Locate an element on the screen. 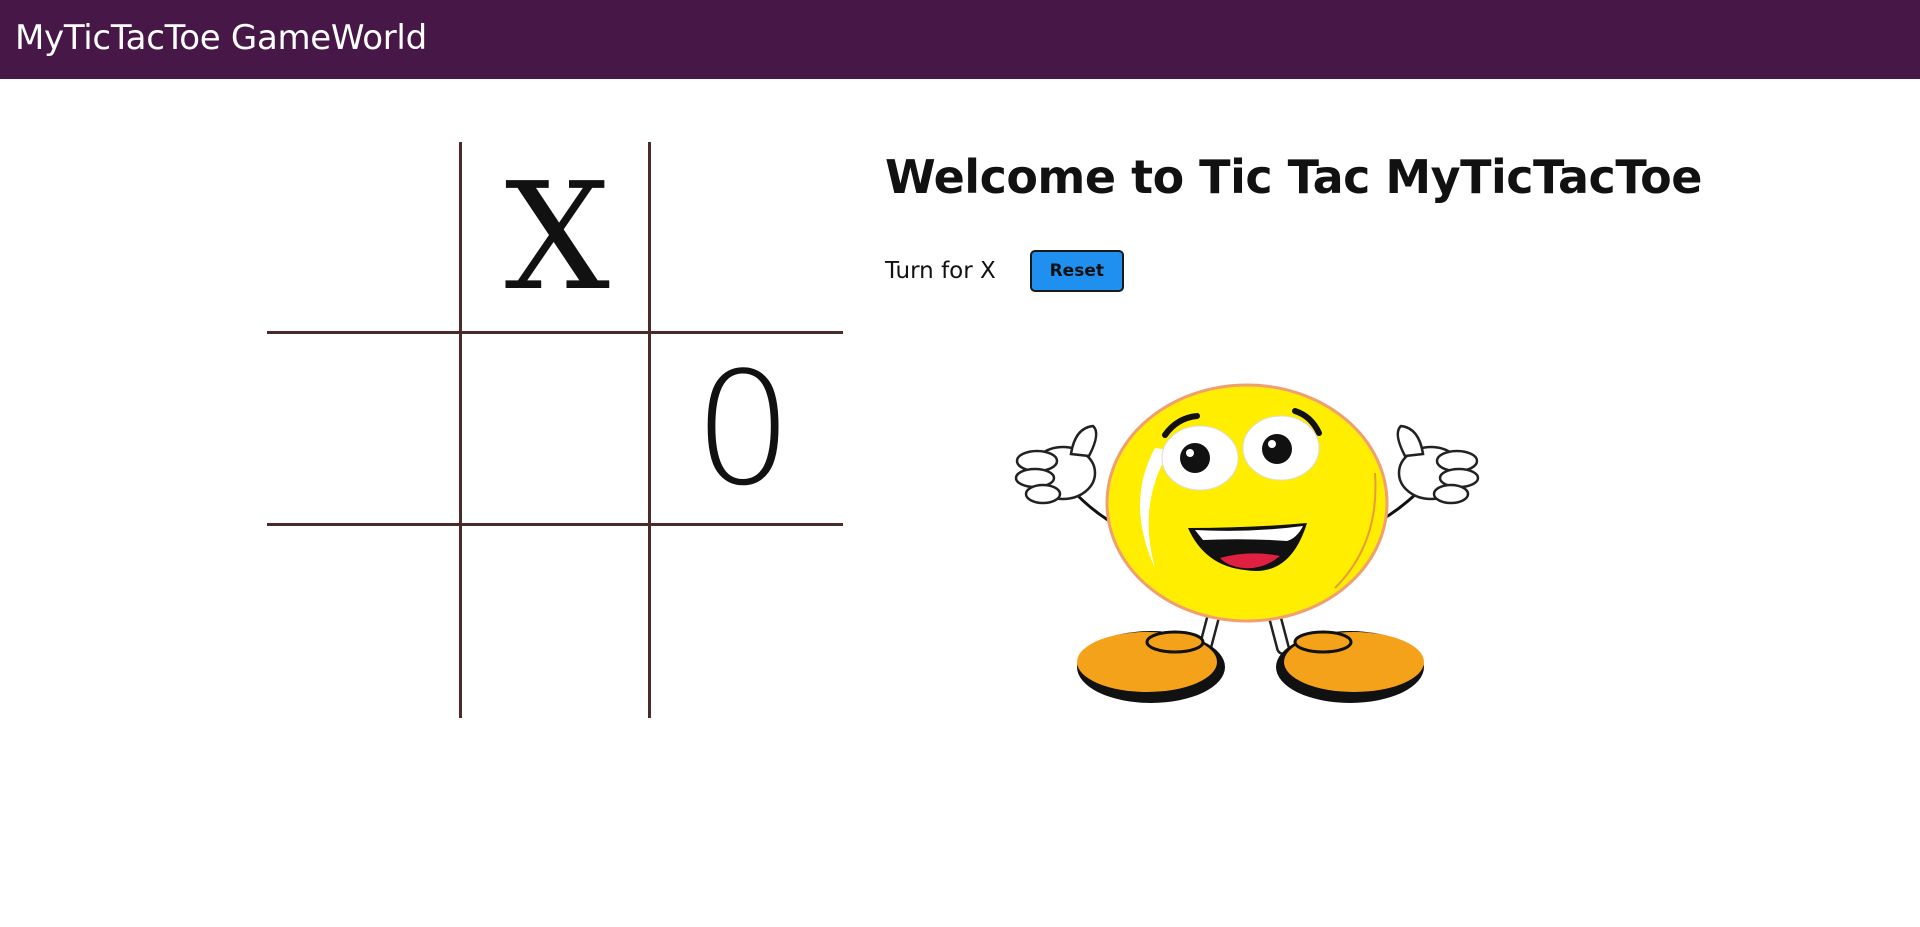 The image size is (1920, 927). board-cell-5: 0 is located at coordinates (747, 430).